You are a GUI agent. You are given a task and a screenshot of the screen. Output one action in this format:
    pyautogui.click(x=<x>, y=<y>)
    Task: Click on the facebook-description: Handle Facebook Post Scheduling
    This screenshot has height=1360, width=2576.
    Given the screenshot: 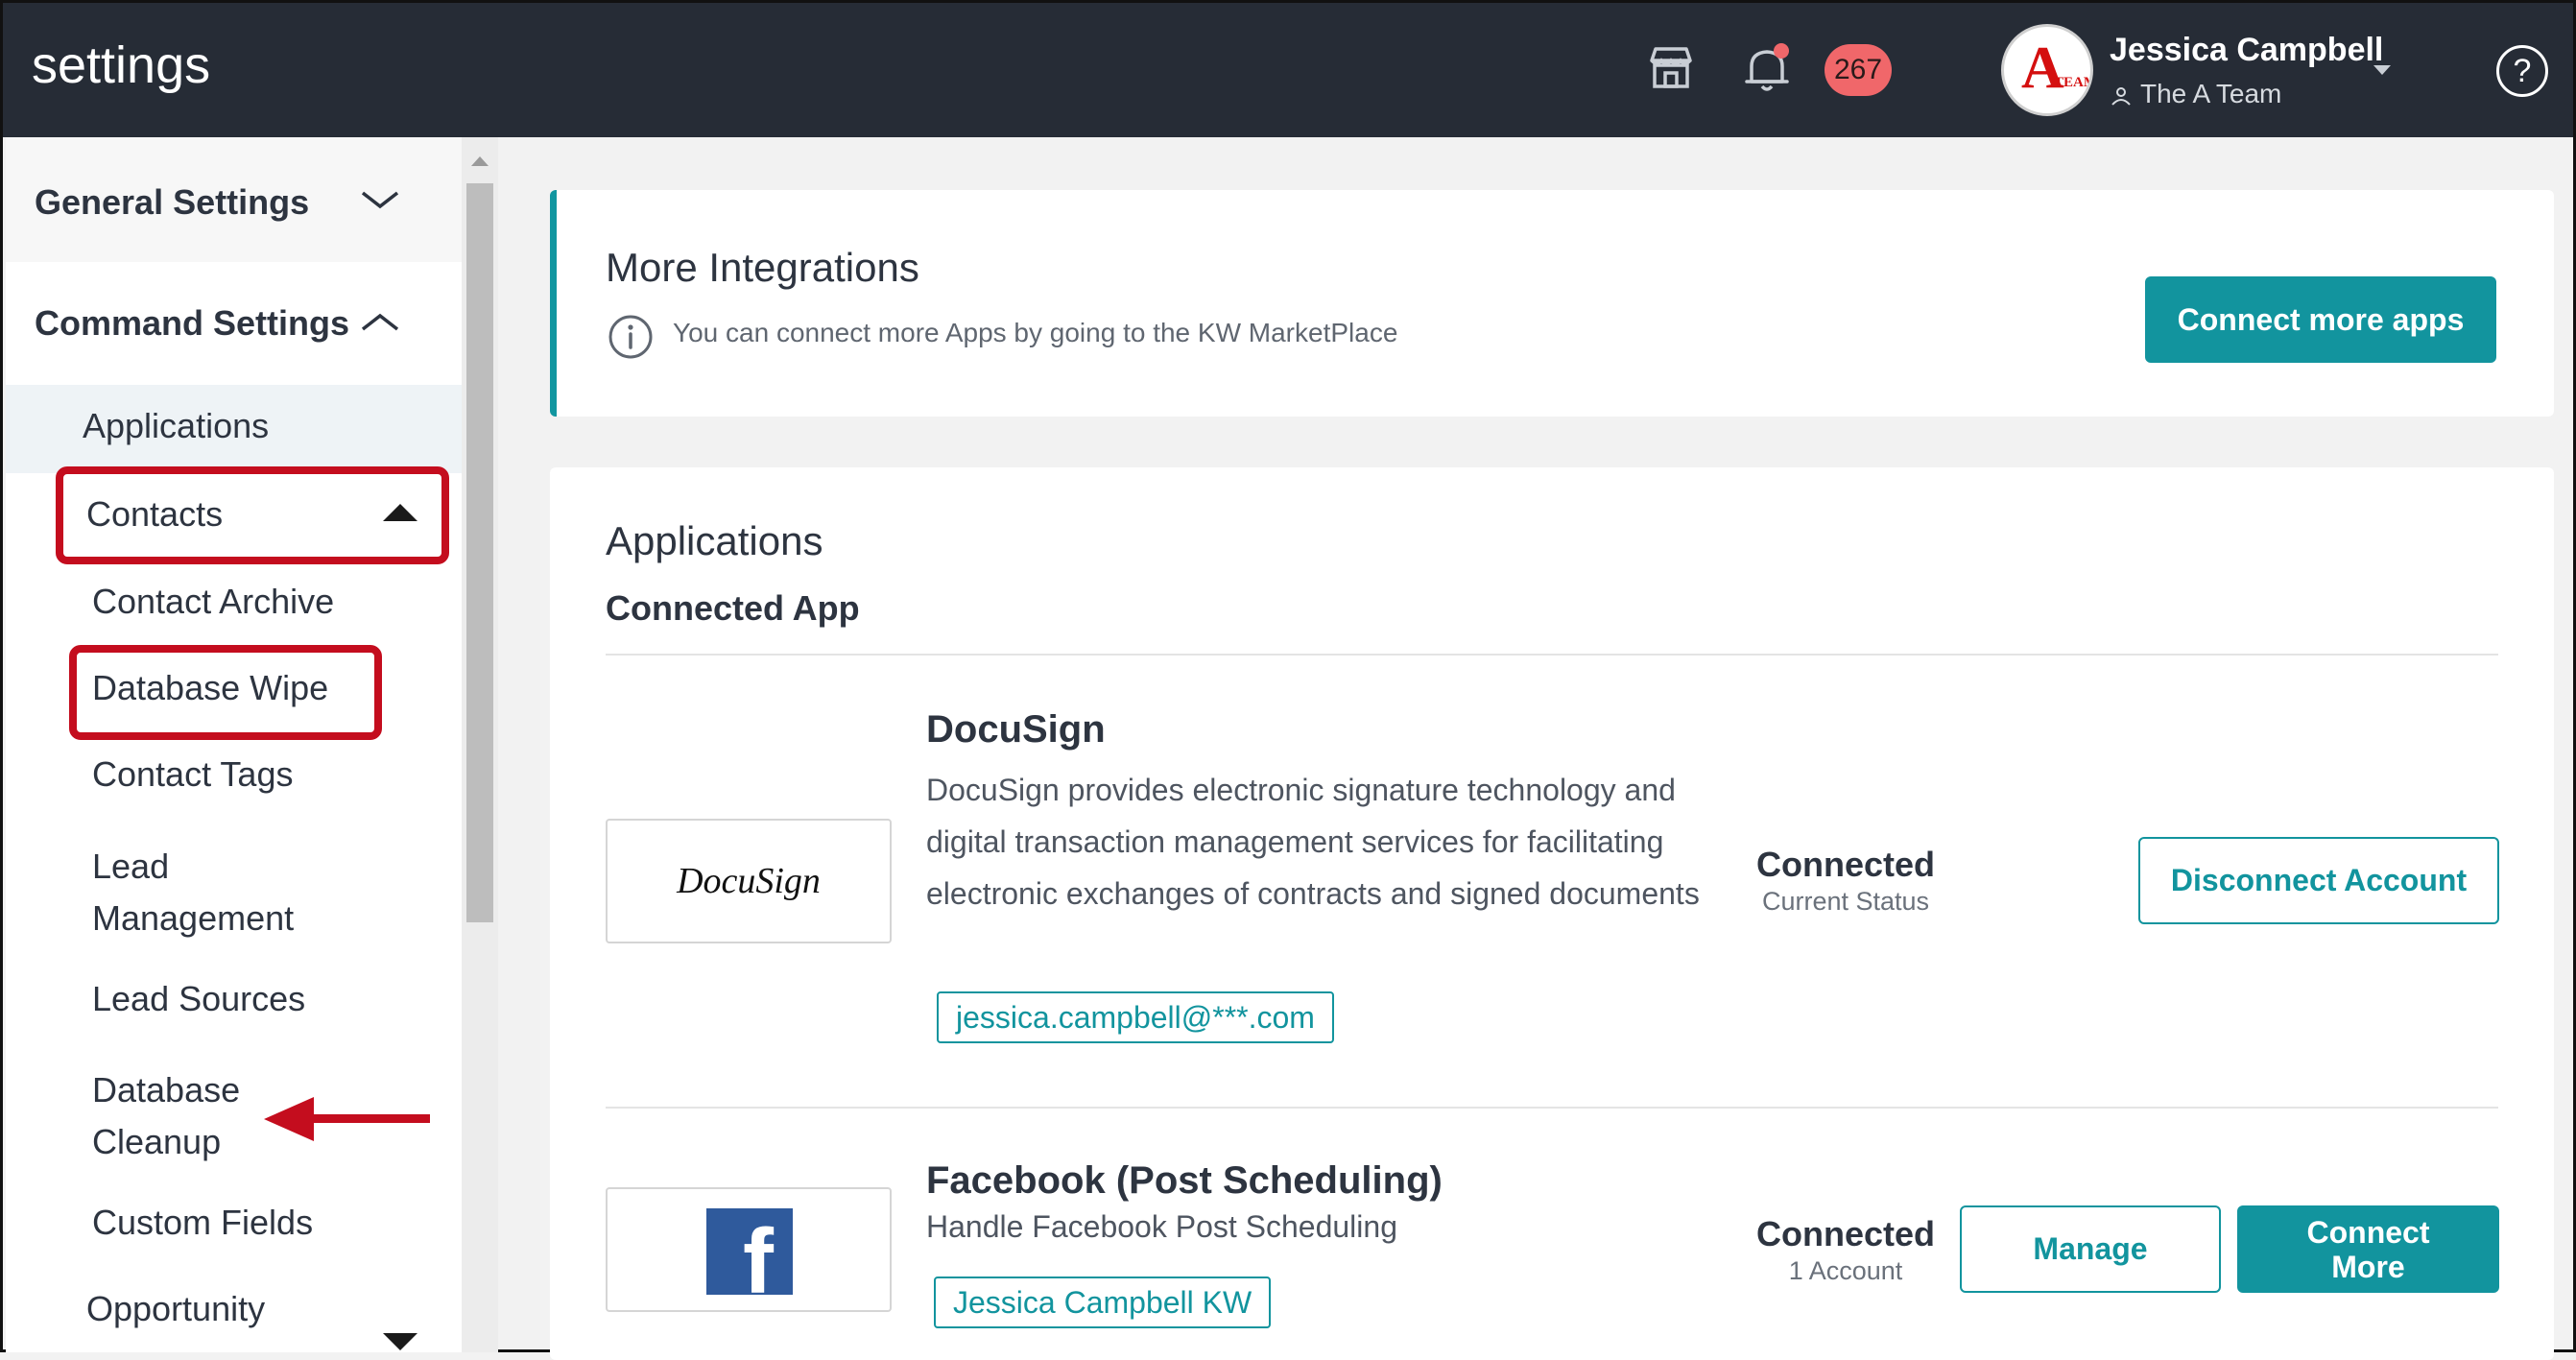 What is the action you would take?
    pyautogui.click(x=1161, y=1227)
    